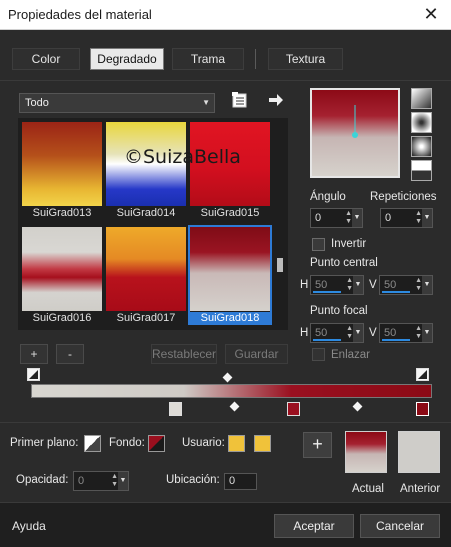 The width and height of the screenshot is (451, 547). What do you see at coordinates (37, 103) in the screenshot?
I see `category-dropdown-value: Todo` at bounding box center [37, 103].